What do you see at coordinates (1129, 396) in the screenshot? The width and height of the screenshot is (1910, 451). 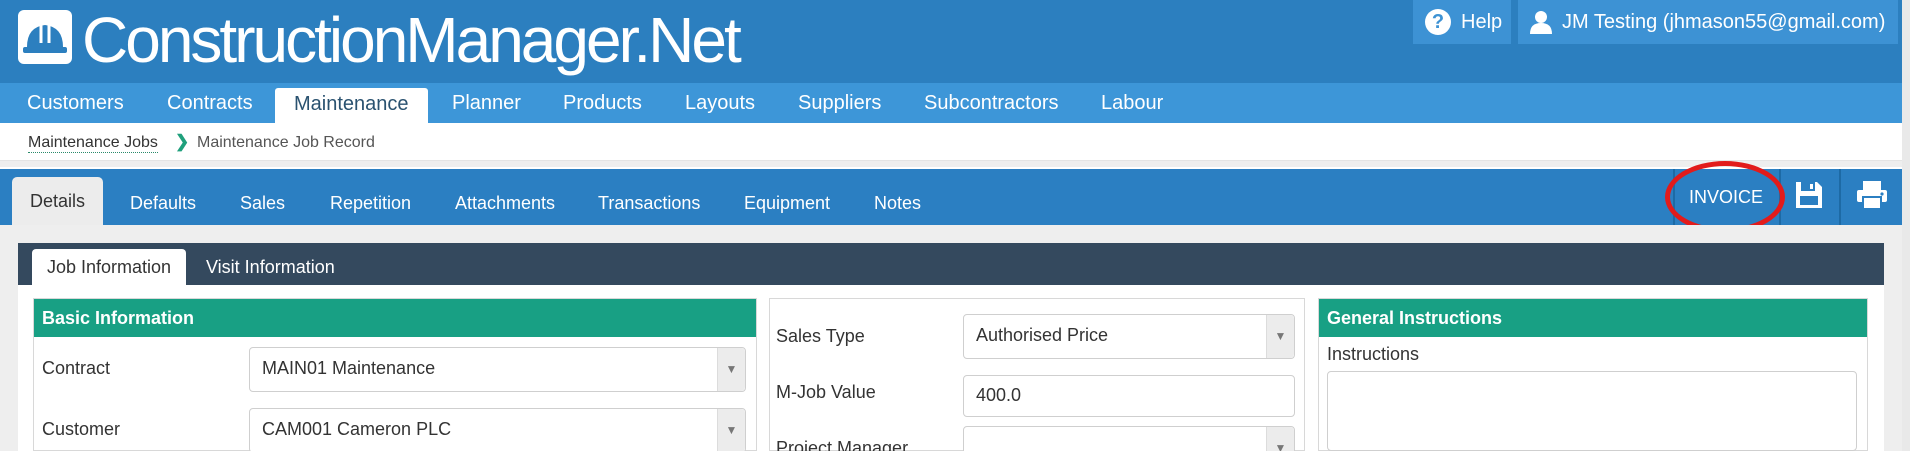 I see `mjob-value-input: 400.0` at bounding box center [1129, 396].